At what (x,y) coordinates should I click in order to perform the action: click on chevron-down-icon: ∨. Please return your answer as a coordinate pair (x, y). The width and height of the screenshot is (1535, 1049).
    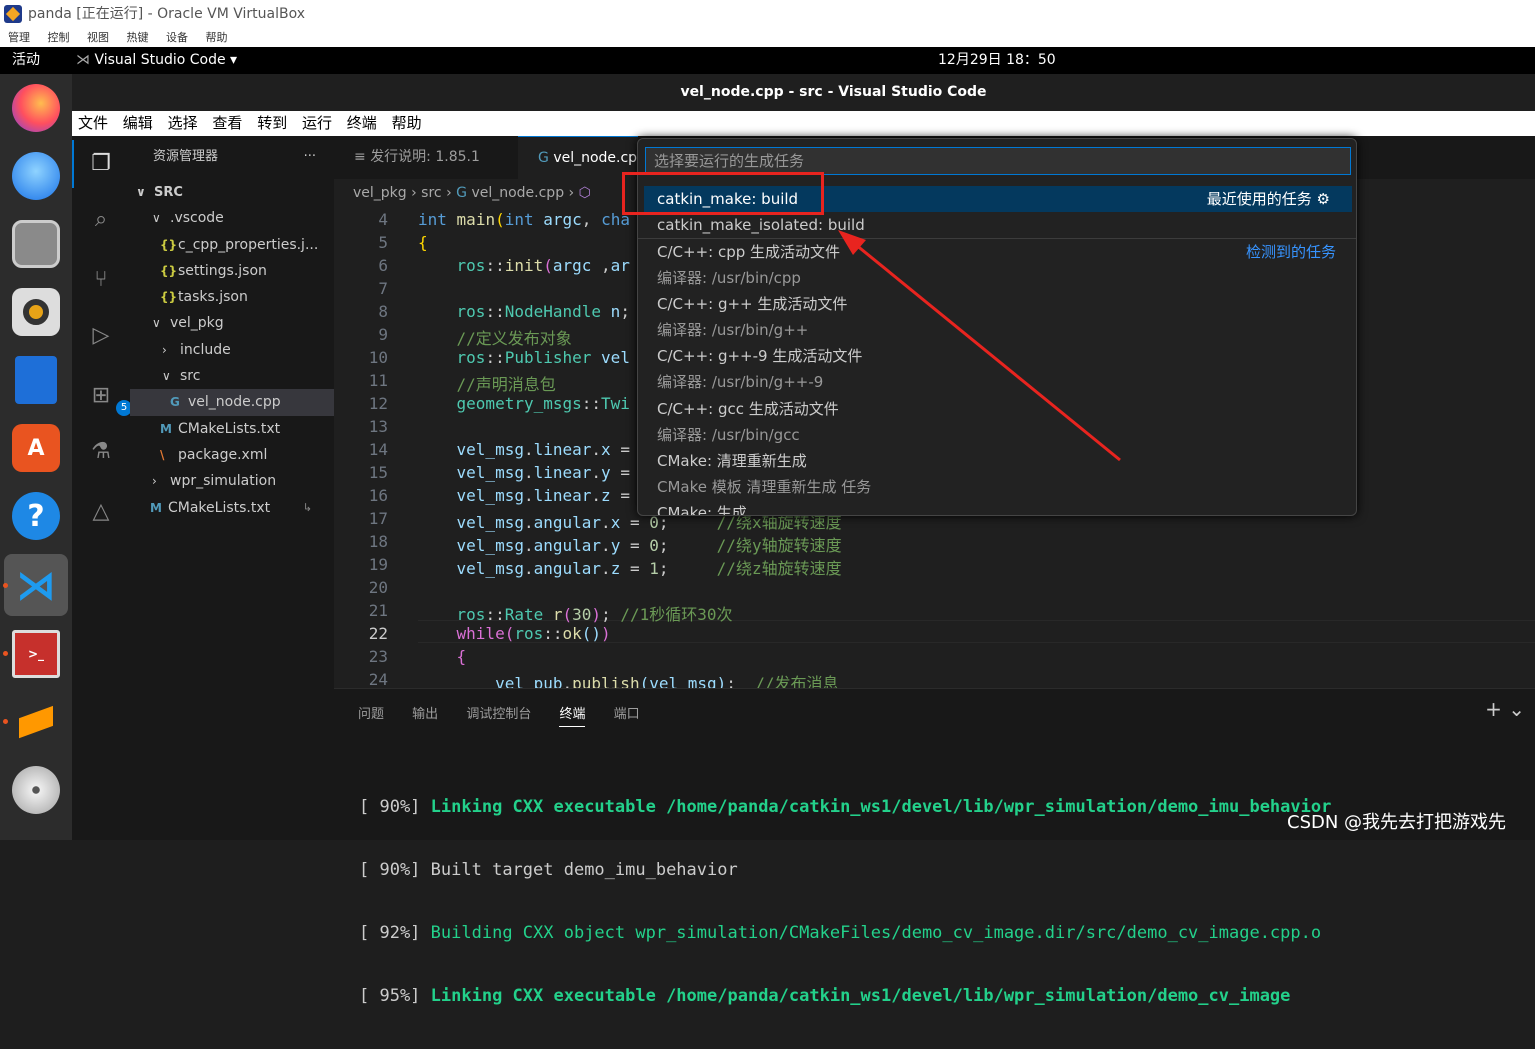
    Looking at the image, I should click on (166, 376).